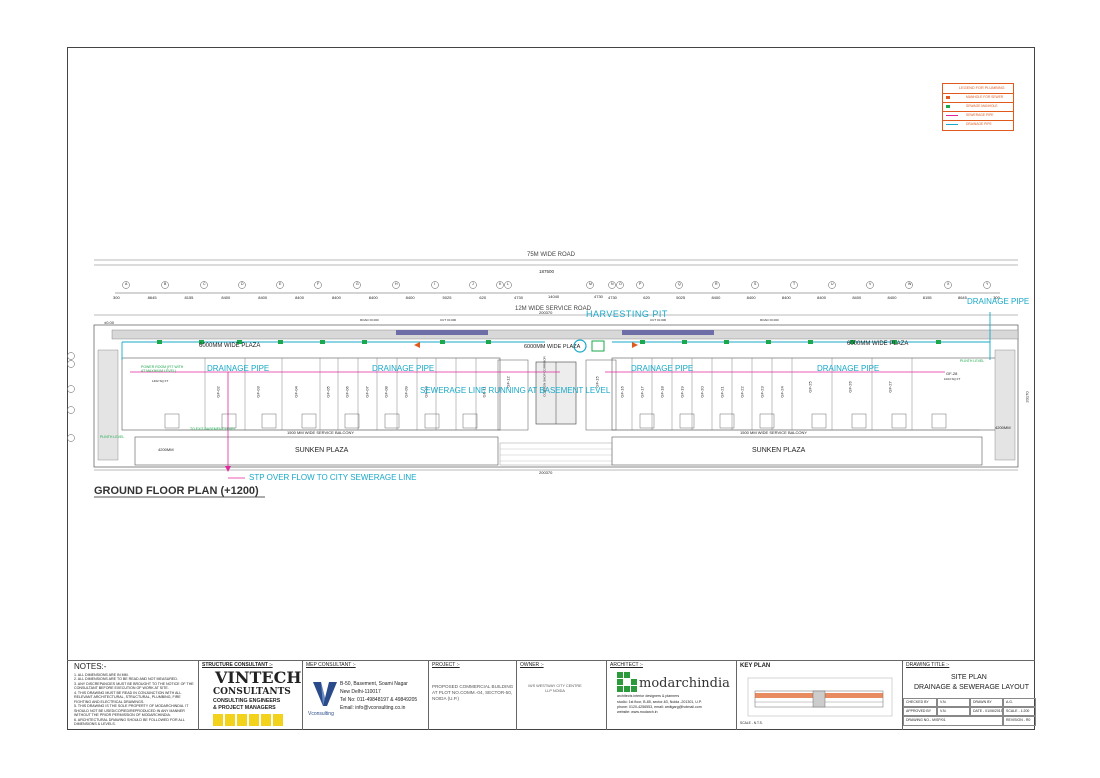 Image resolution: width=1100 pixels, height=778 pixels. What do you see at coordinates (627, 314) in the screenshot?
I see `callout-harvesting-pit: HARVESTING PIT` at bounding box center [627, 314].